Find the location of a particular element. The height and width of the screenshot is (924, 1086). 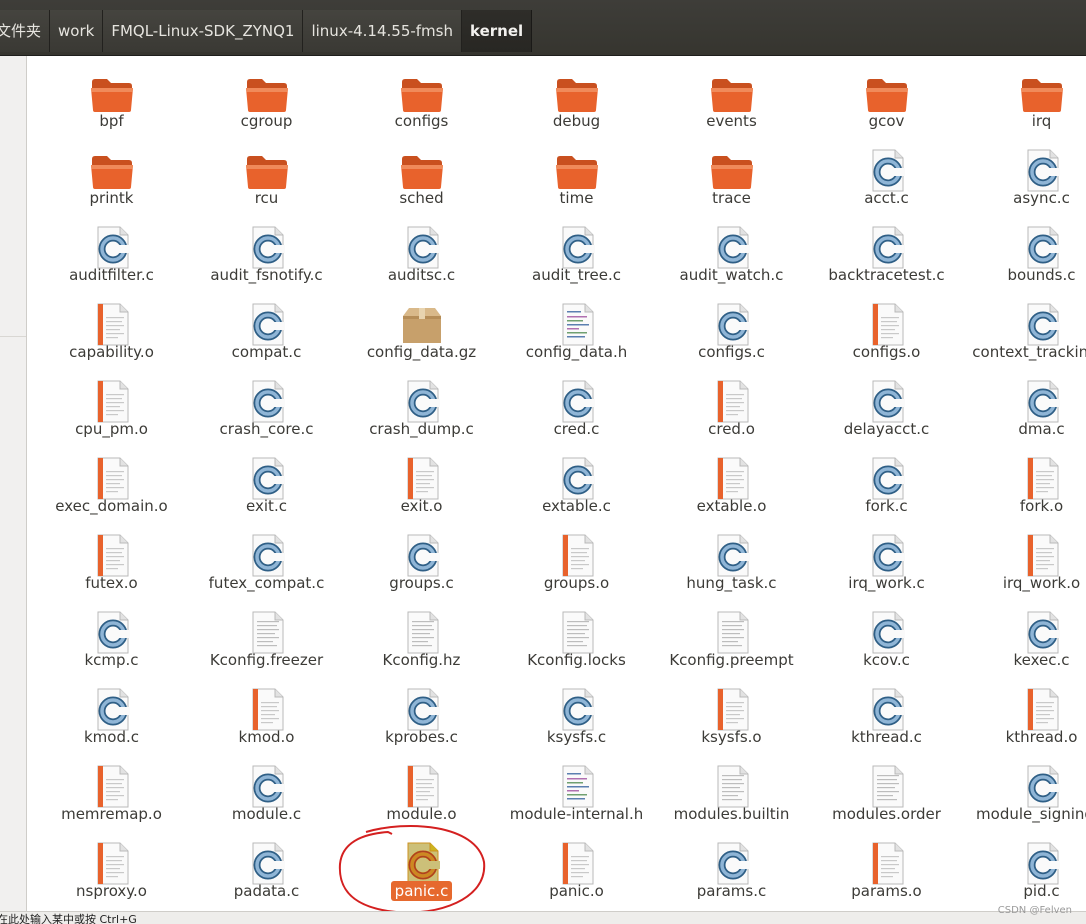

file-item-hung-task-c: hung_task.c is located at coordinates (731, 558).